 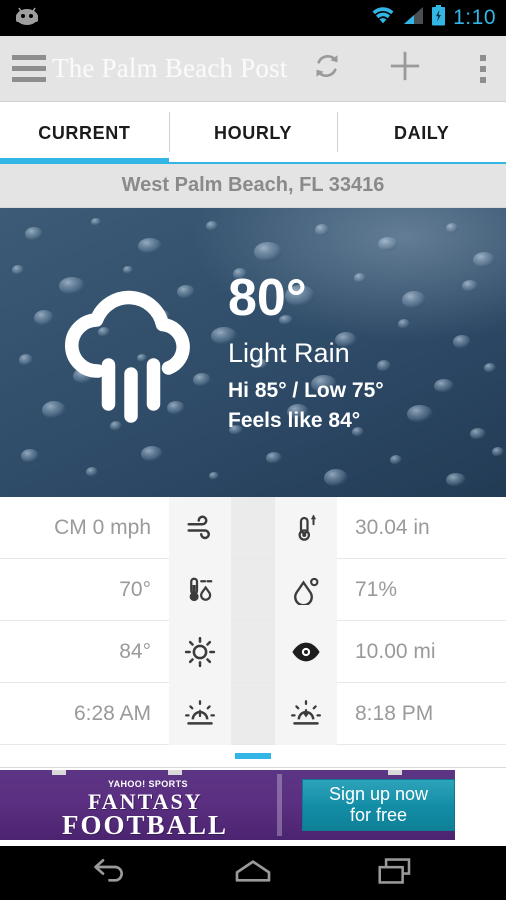 What do you see at coordinates (376, 589) in the screenshot?
I see `humidity-value: 71%` at bounding box center [376, 589].